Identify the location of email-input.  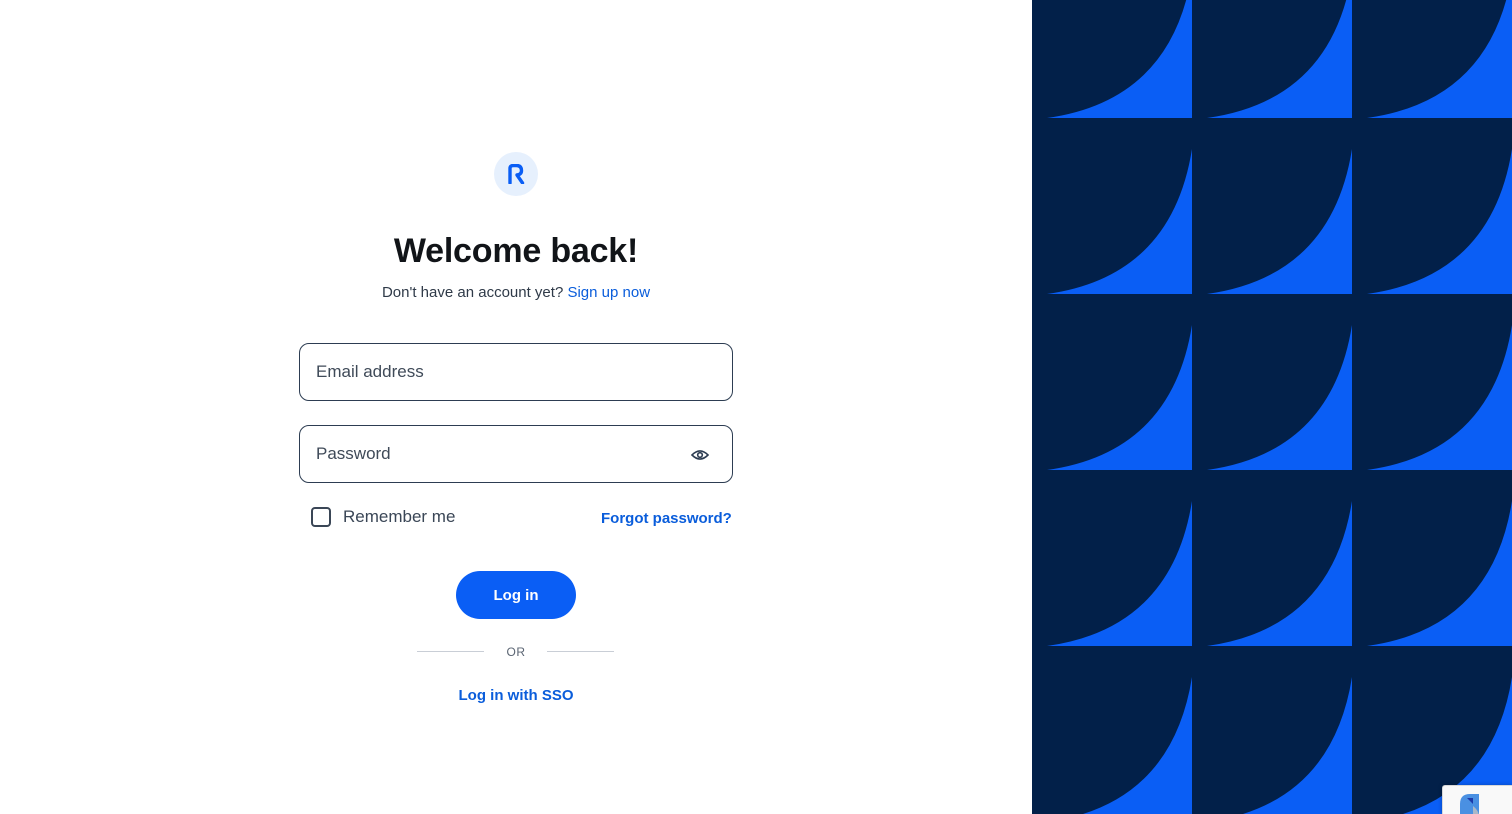
(516, 372).